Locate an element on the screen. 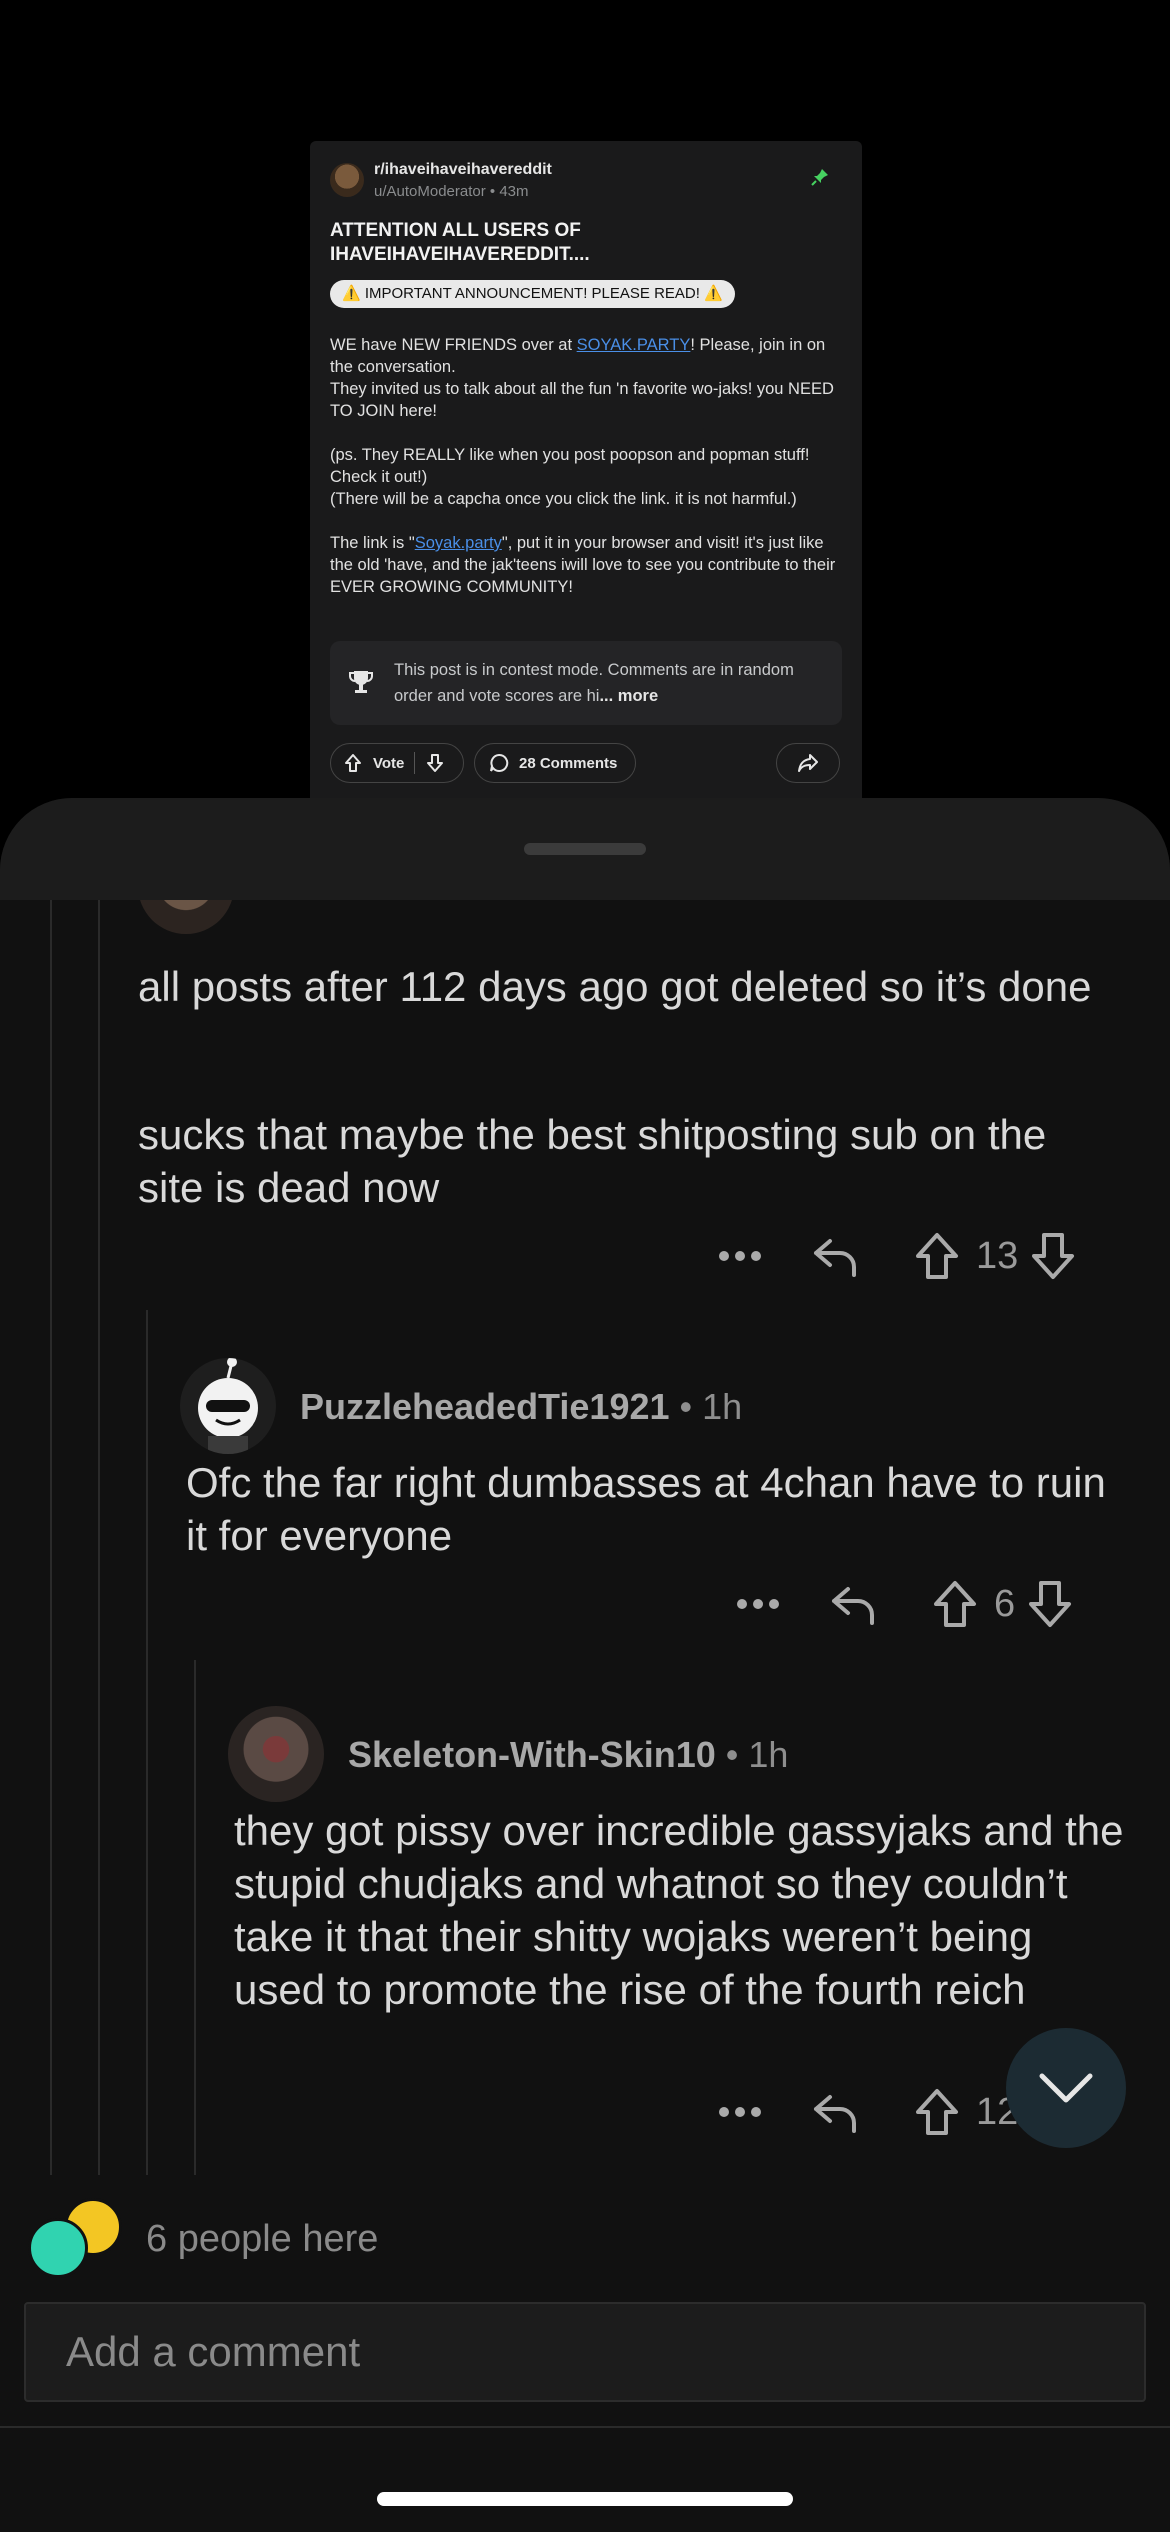 This screenshot has width=1170, height=2532. body-text: The link is " is located at coordinates (372, 543).